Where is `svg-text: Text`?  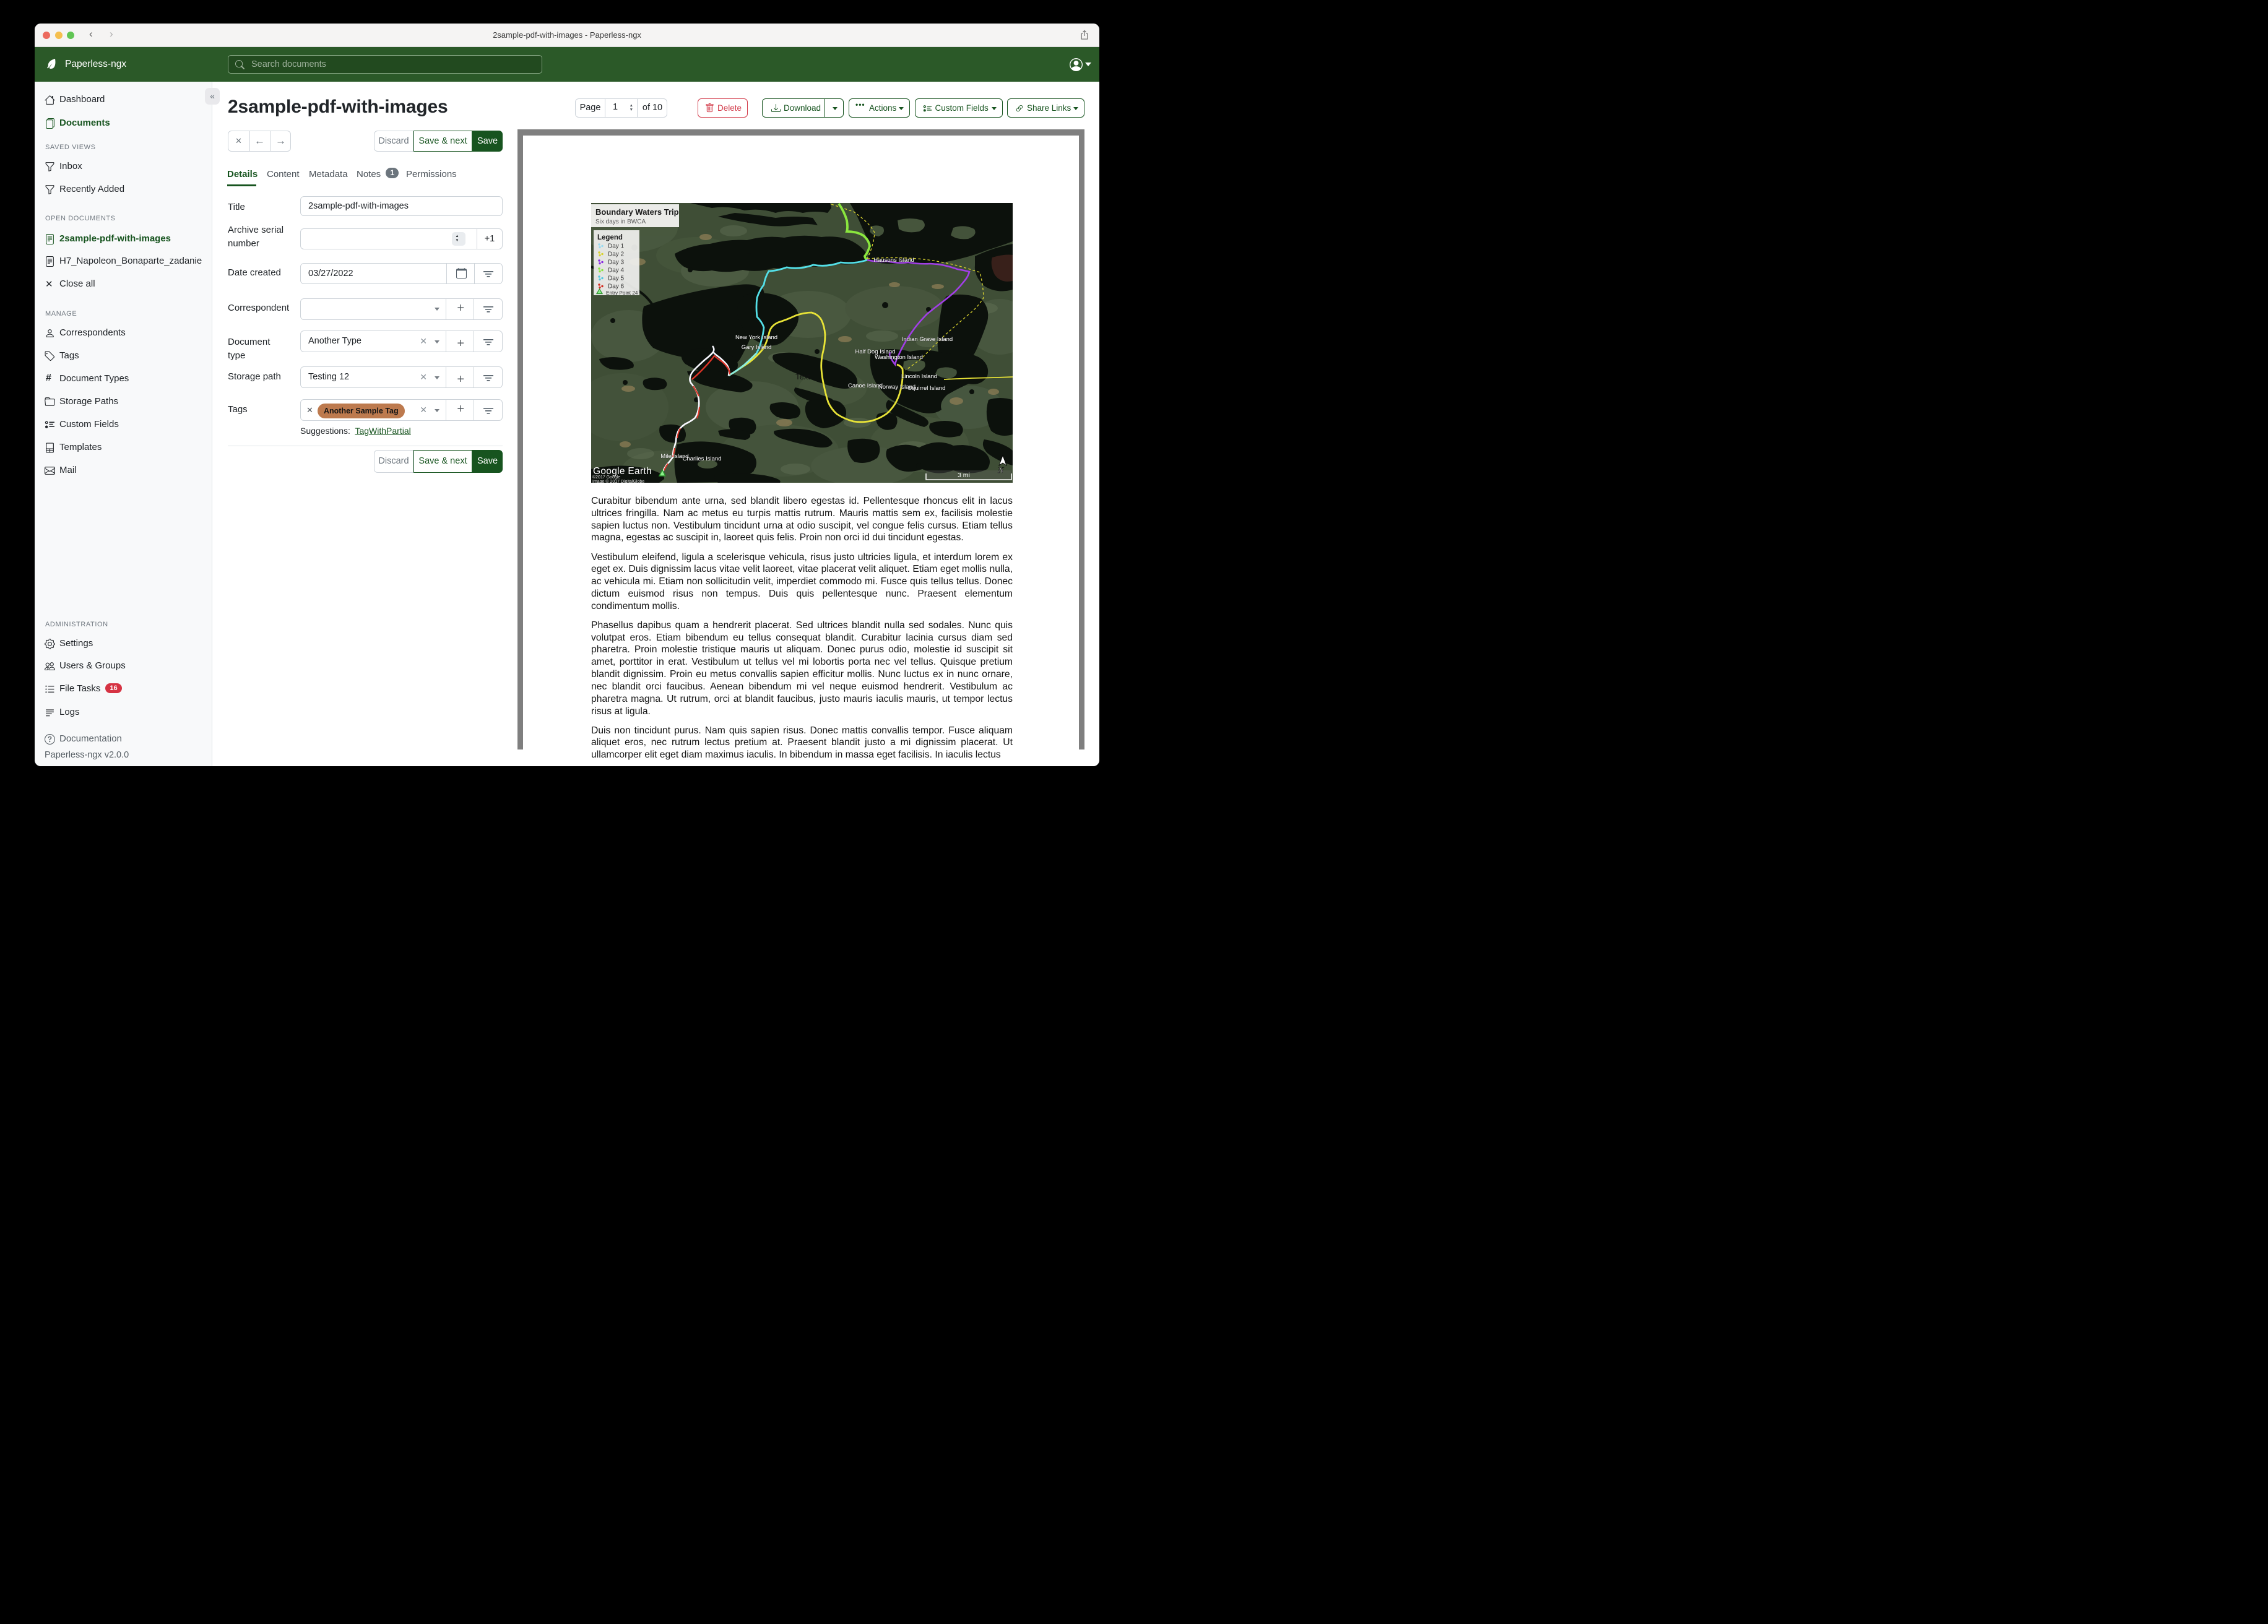
svg-text: Text is located at coordinates (802, 376).